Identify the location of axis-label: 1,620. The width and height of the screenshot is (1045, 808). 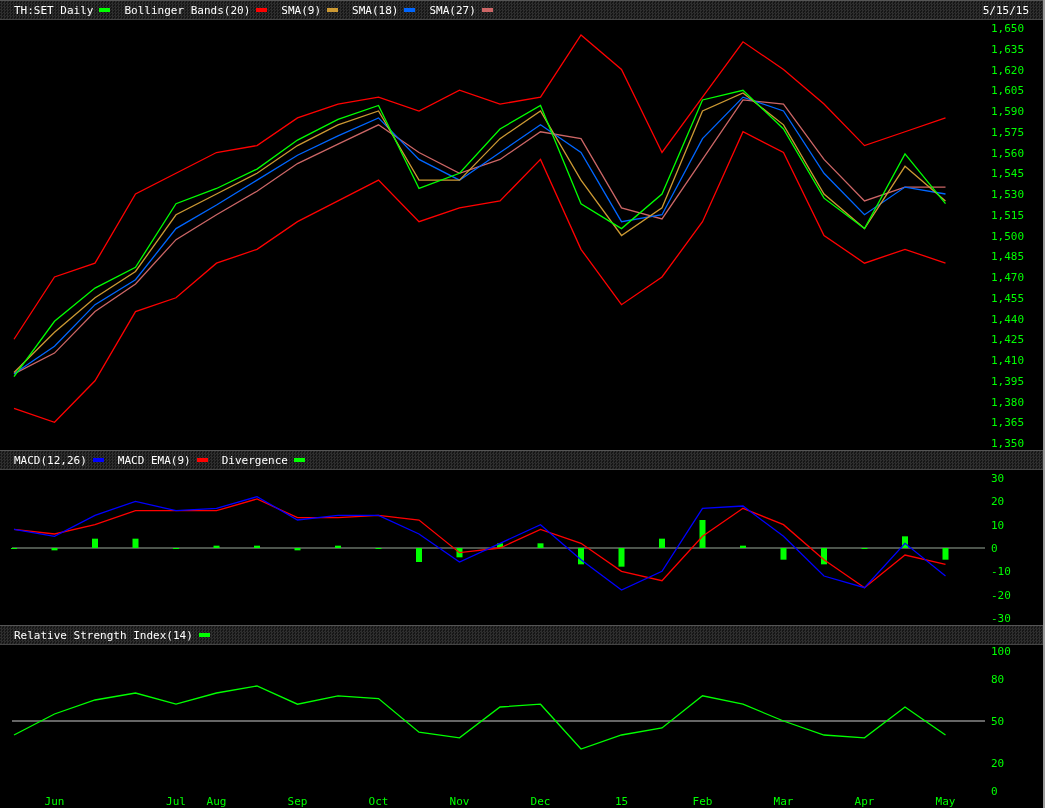
(1008, 70).